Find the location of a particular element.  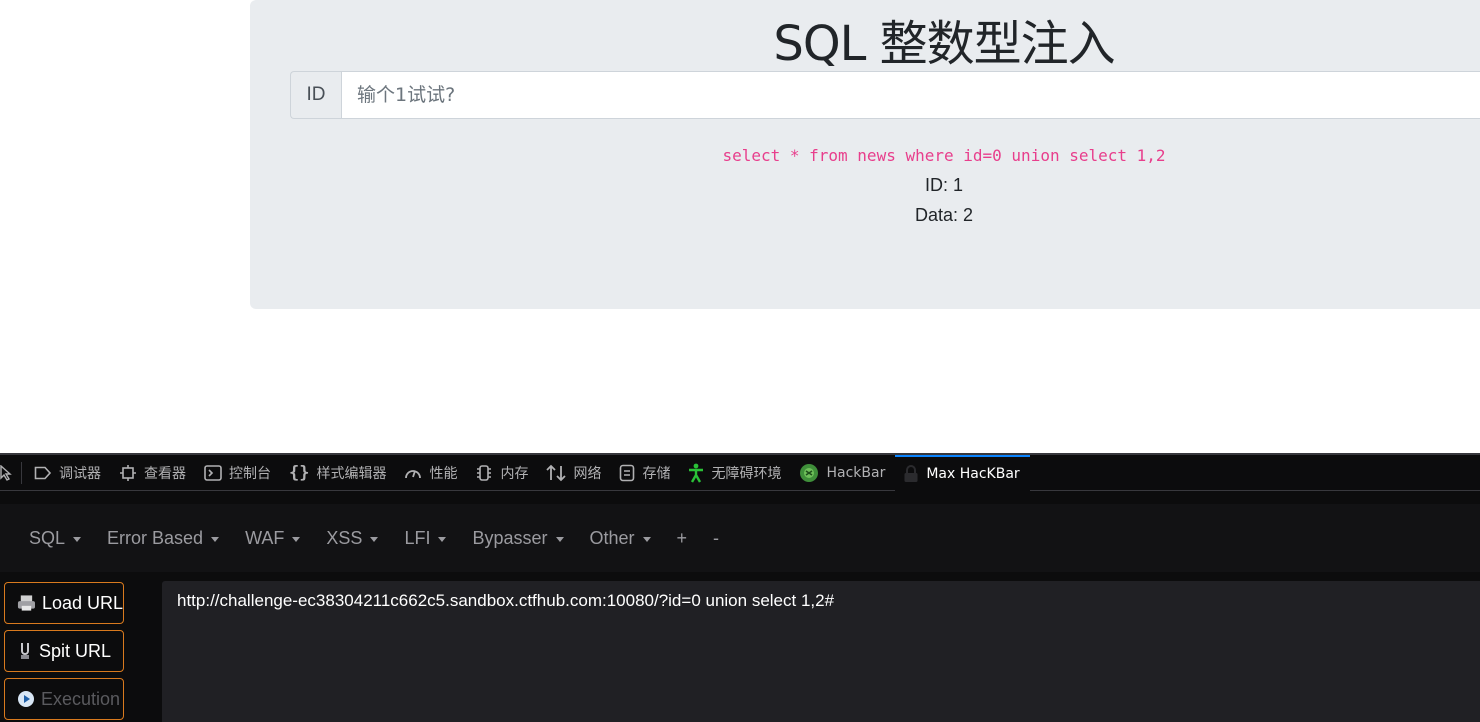

menu-minus: - is located at coordinates (716, 538).